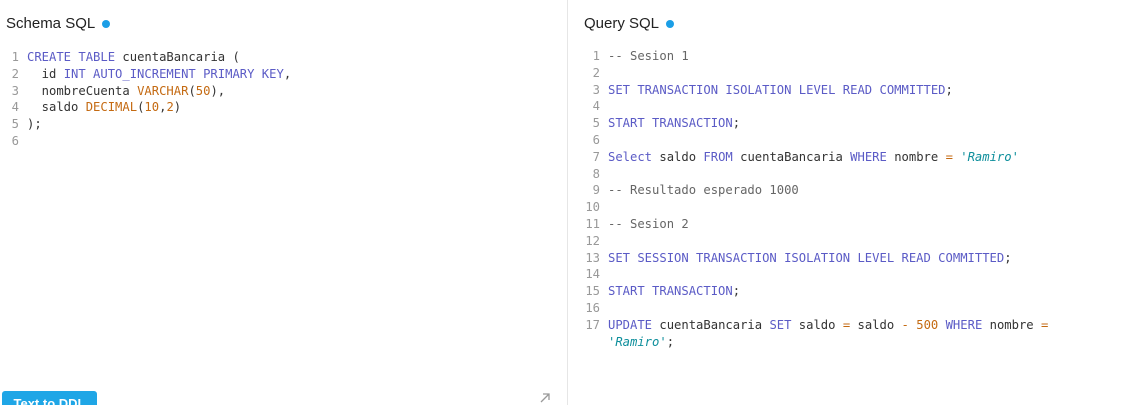 The width and height of the screenshot is (1122, 405). I want to click on line-number: 9, so click(596, 190).